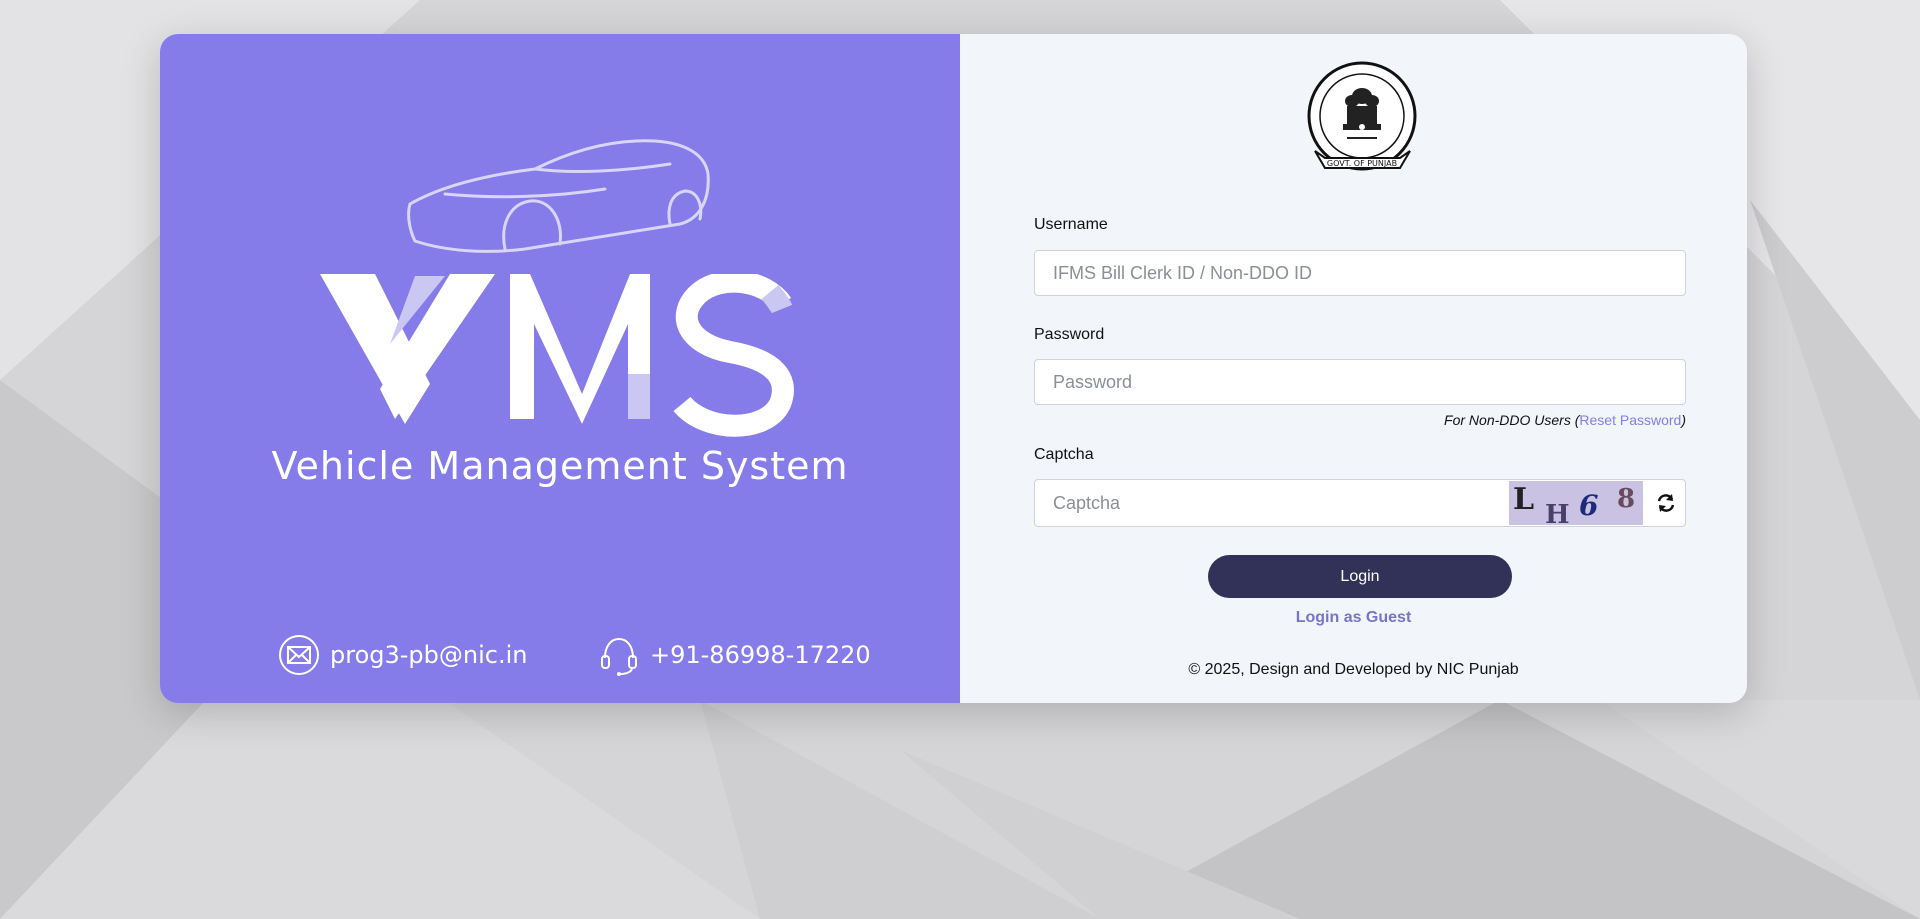 The height and width of the screenshot is (919, 1920). I want to click on punjab-emblem-icon: GOVT. OF PUNJAB, so click(1362, 116).